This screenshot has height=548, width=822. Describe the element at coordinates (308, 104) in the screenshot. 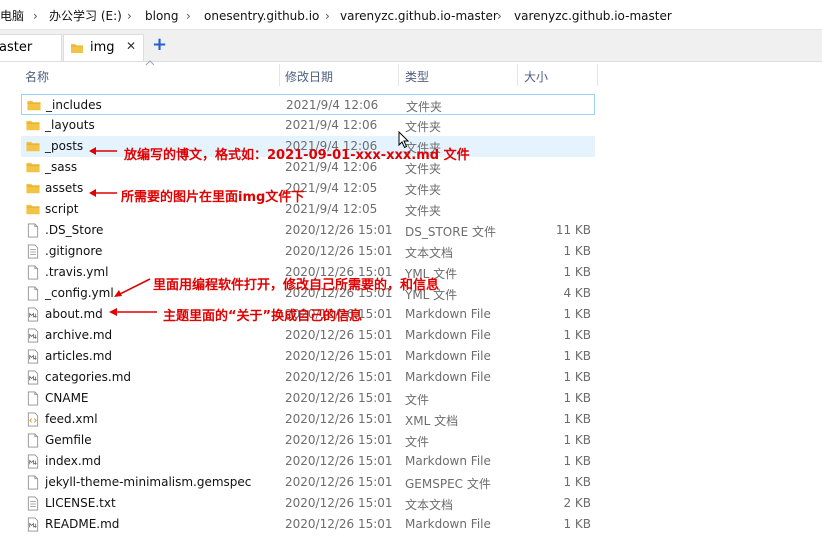

I see `file-row: _includes 2021/9/4 12:06 文件夹` at that location.